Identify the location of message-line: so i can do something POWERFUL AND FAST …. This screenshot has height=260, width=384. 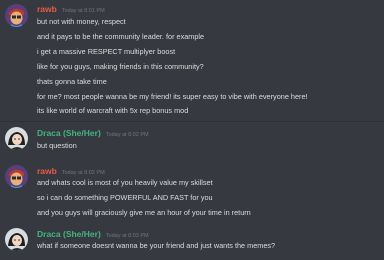
(125, 197).